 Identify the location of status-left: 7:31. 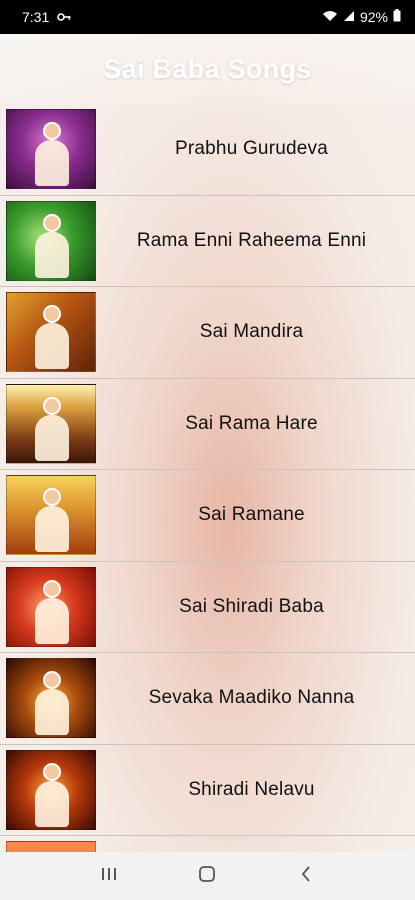
(46, 17).